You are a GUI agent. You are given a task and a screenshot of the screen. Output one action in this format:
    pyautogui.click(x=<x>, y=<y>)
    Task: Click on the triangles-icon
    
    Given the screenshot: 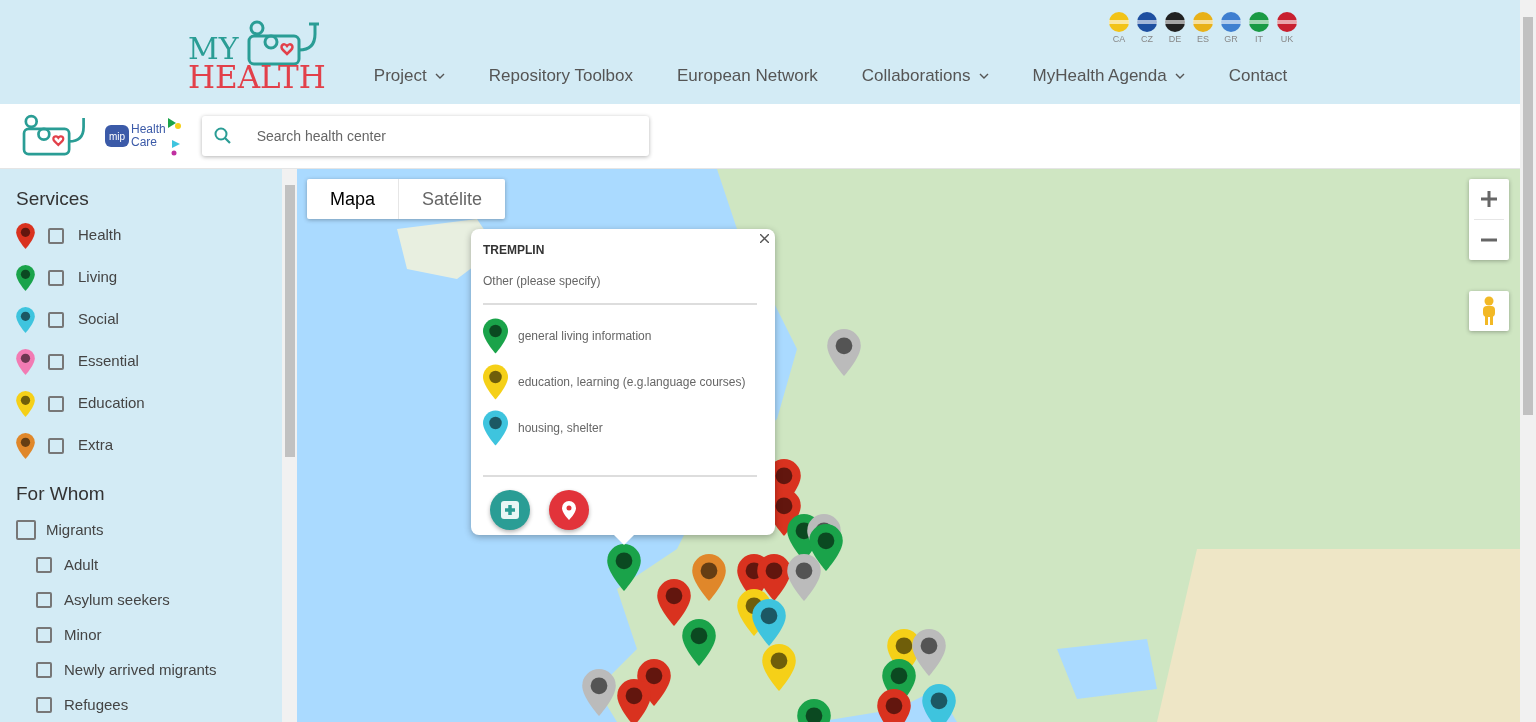 What is the action you would take?
    pyautogui.click(x=174, y=136)
    